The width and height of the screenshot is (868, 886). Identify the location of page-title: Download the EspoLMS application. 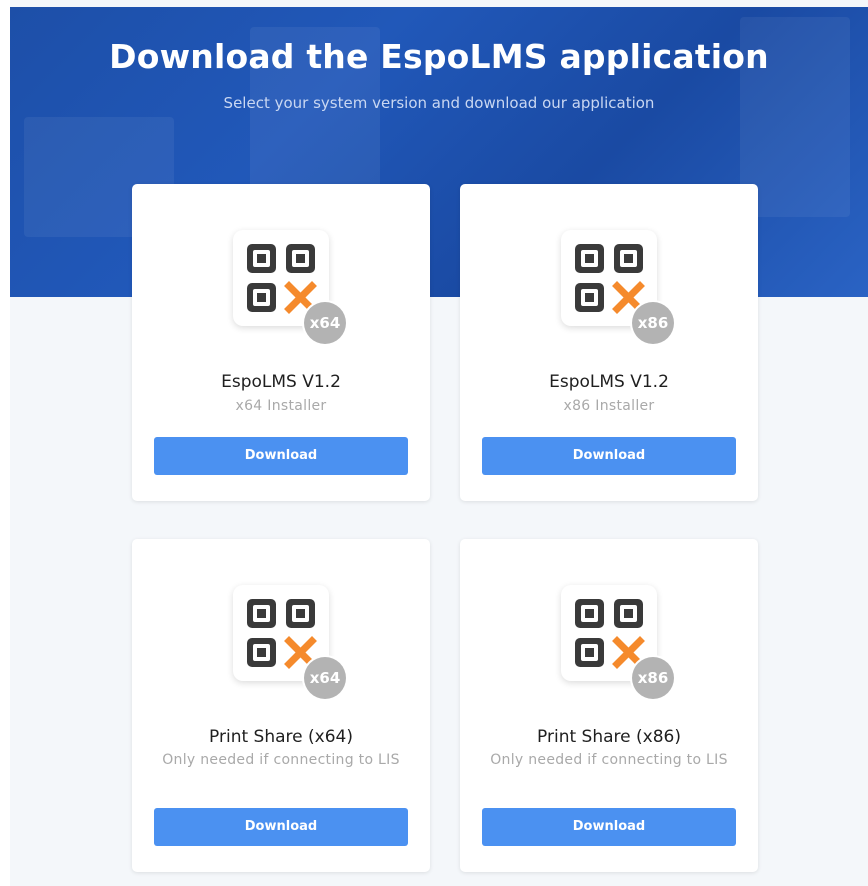
(439, 56).